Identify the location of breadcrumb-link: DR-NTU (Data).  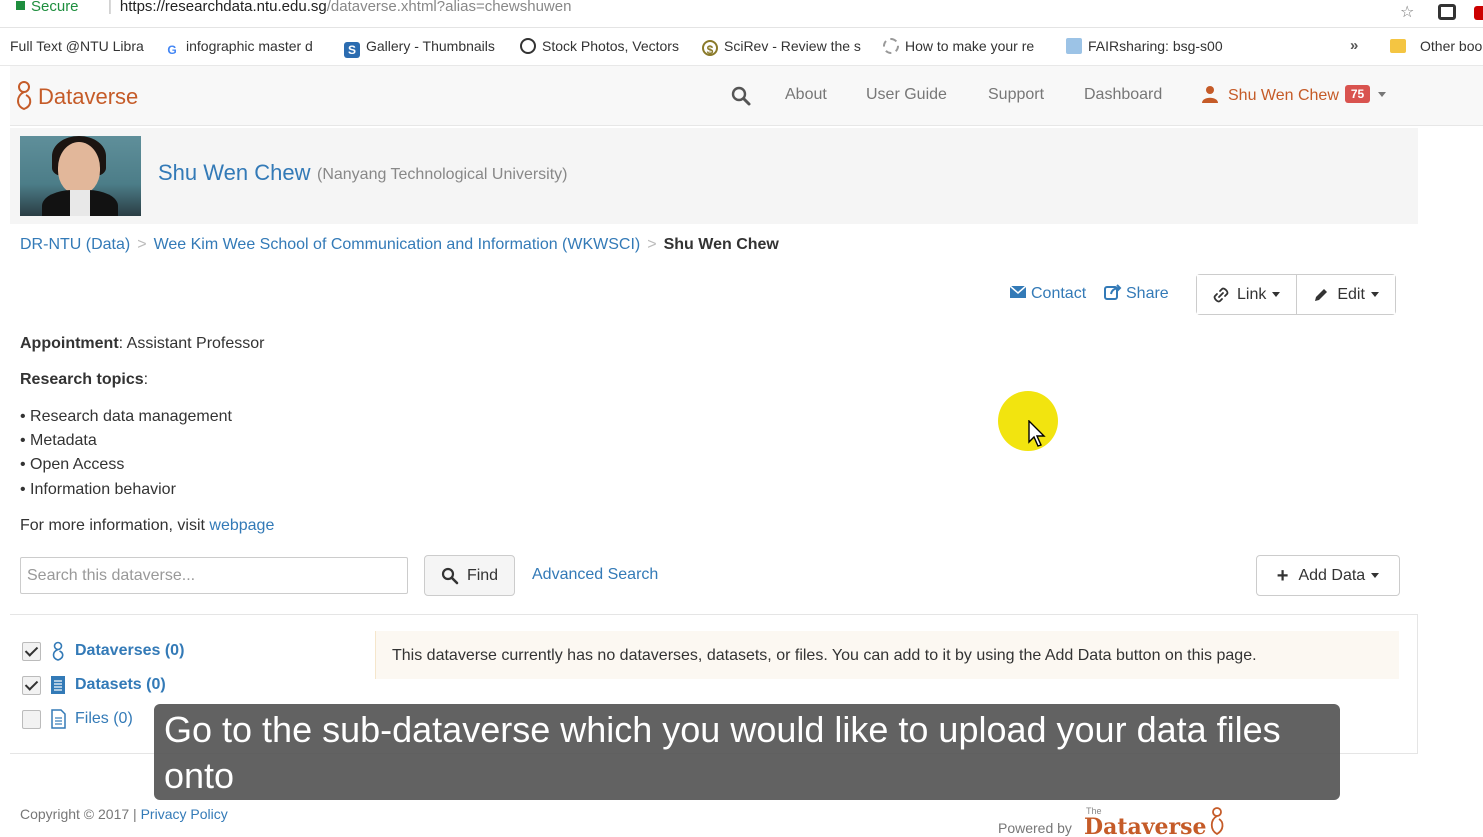
(75, 244).